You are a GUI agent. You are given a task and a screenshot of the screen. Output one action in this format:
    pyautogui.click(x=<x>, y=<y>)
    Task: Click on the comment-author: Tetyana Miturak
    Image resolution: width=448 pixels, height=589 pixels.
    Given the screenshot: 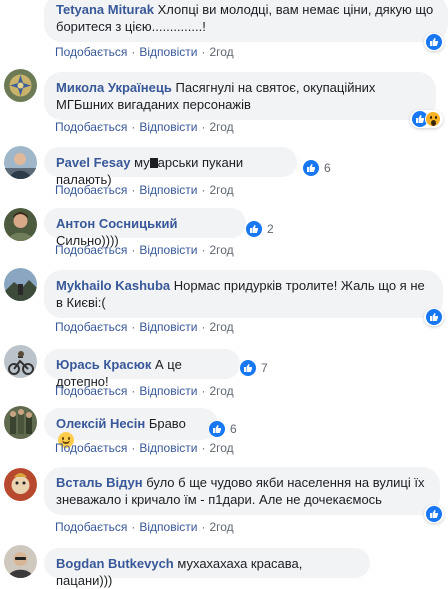 What is the action you would take?
    pyautogui.click(x=105, y=9)
    